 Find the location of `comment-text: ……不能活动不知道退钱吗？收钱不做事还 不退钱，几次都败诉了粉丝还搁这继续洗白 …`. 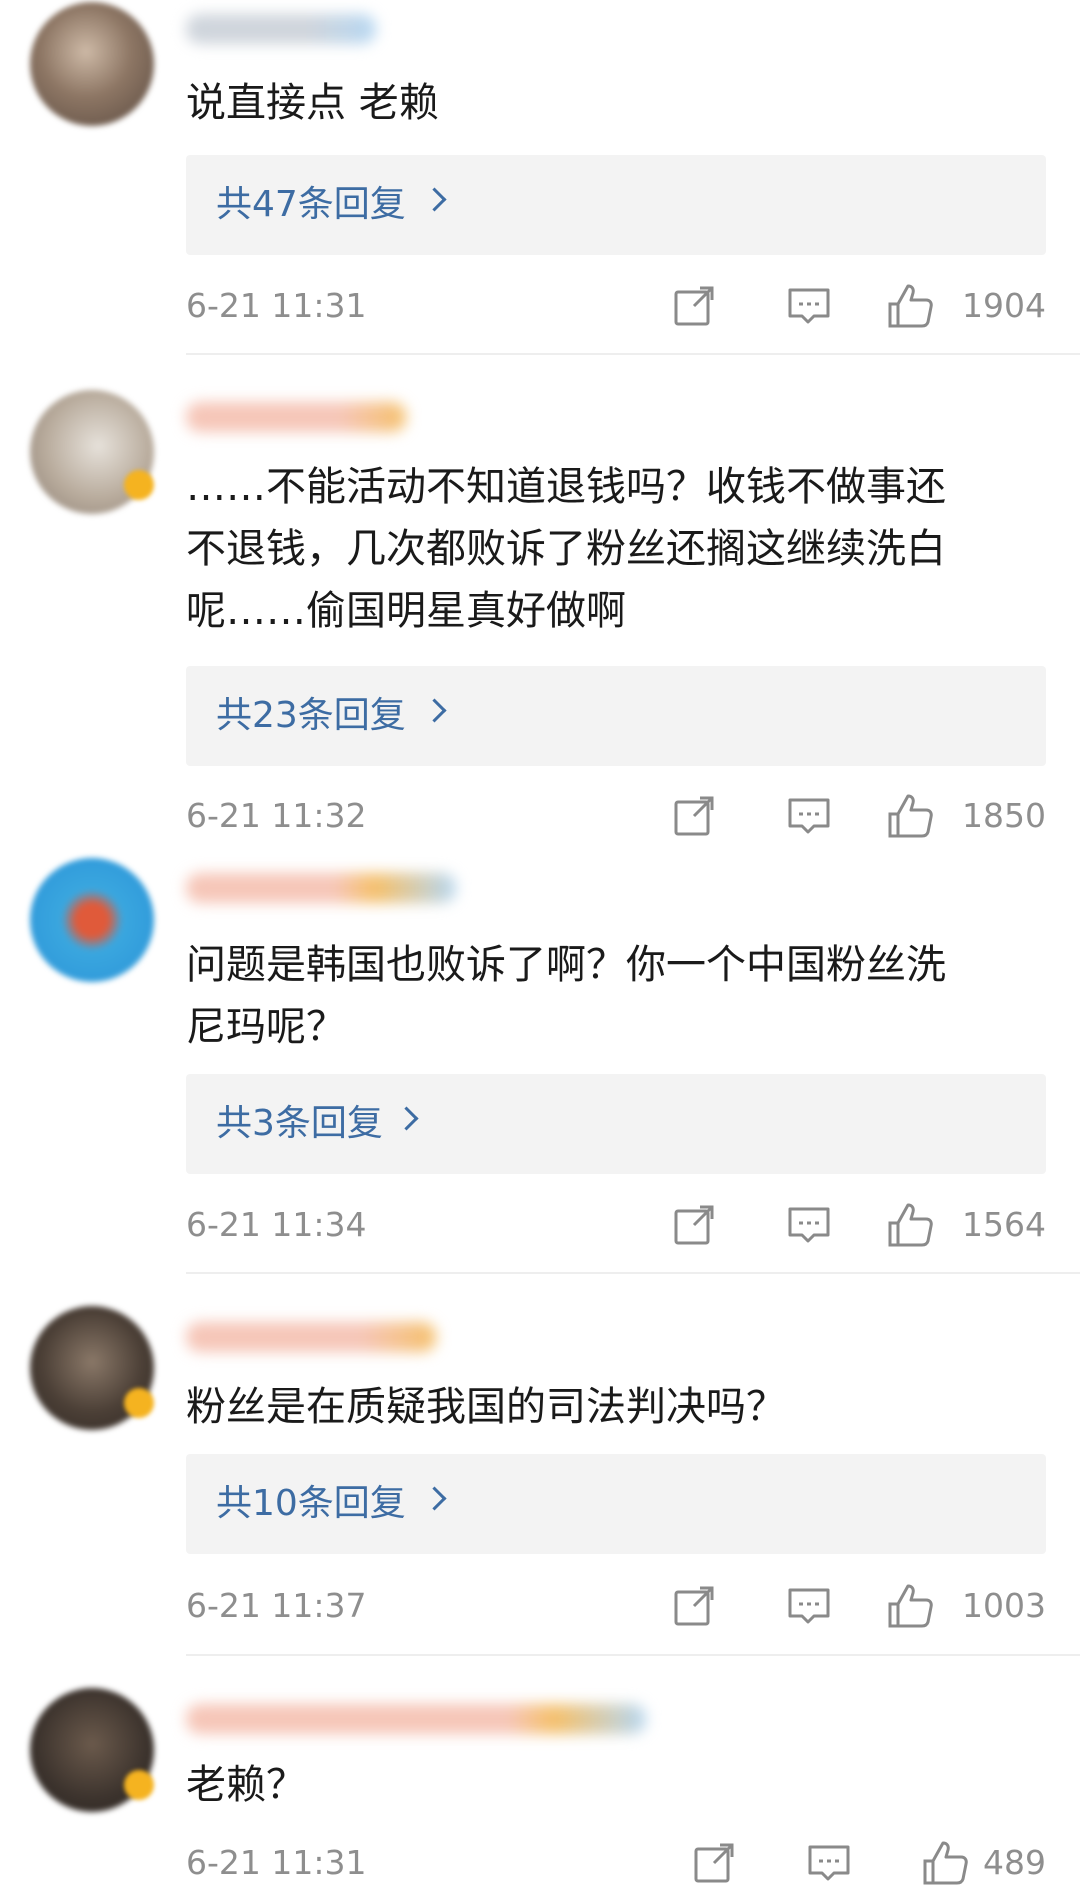

comment-text: ……不能活动不知道退钱吗？收钱不做事还 不退钱，几次都败诉了粉丝还搁这继续洗白 … is located at coordinates (566, 549).